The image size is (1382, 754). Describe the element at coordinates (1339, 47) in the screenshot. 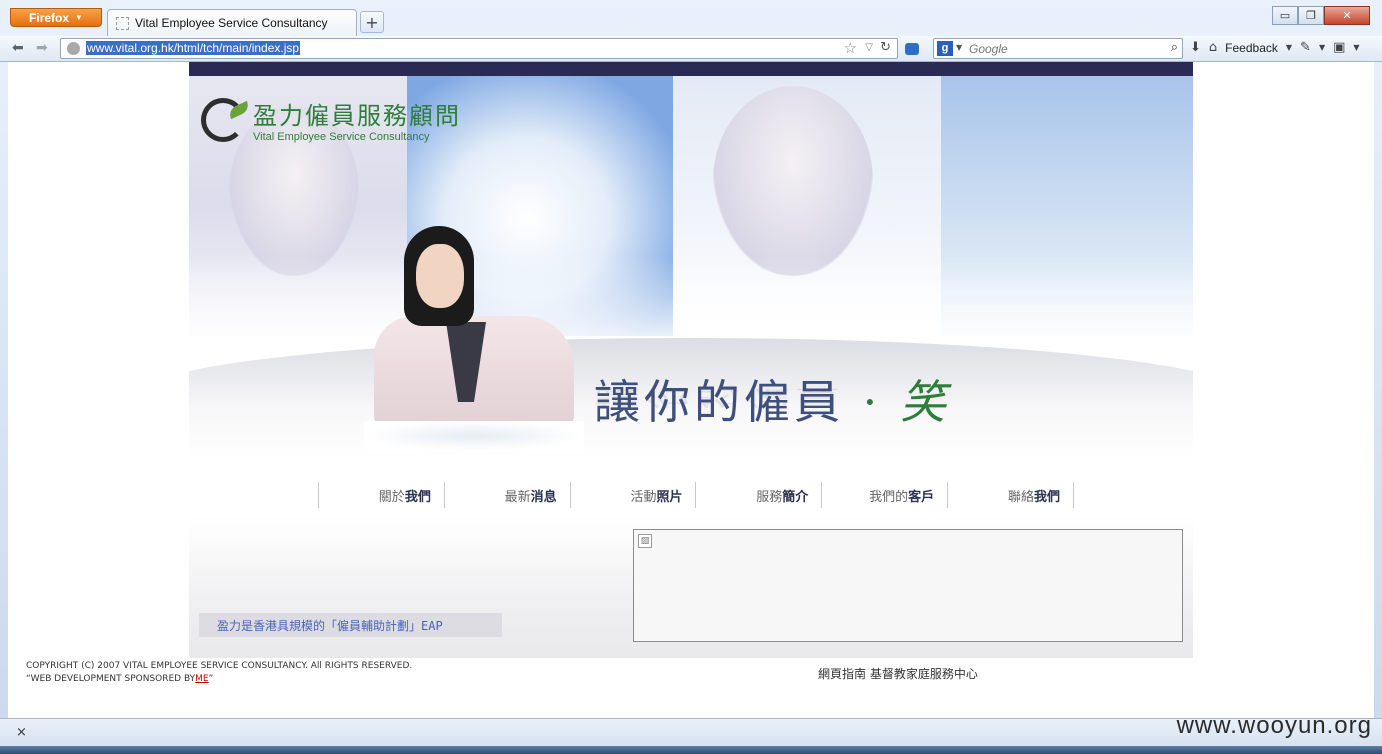

I see `extension-icon: ▣` at that location.